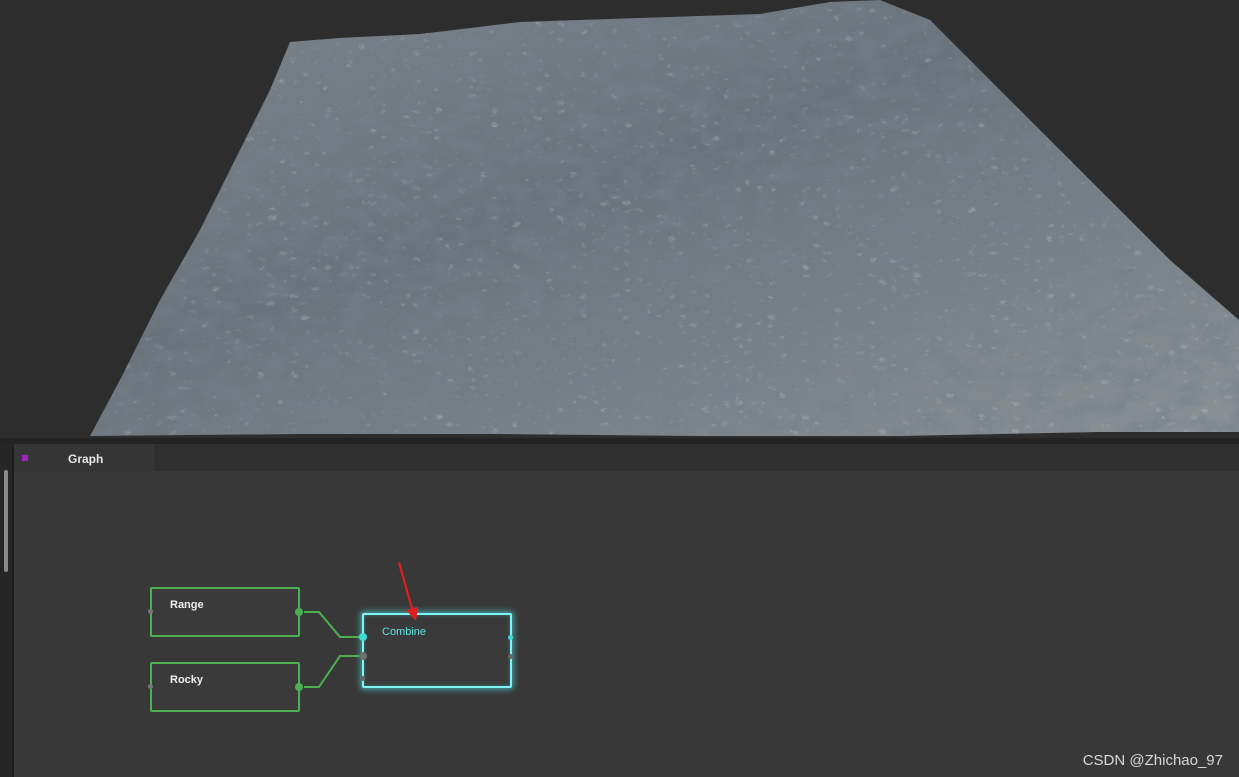 The height and width of the screenshot is (777, 1239). I want to click on tab-bar: Graph, so click(626, 457).